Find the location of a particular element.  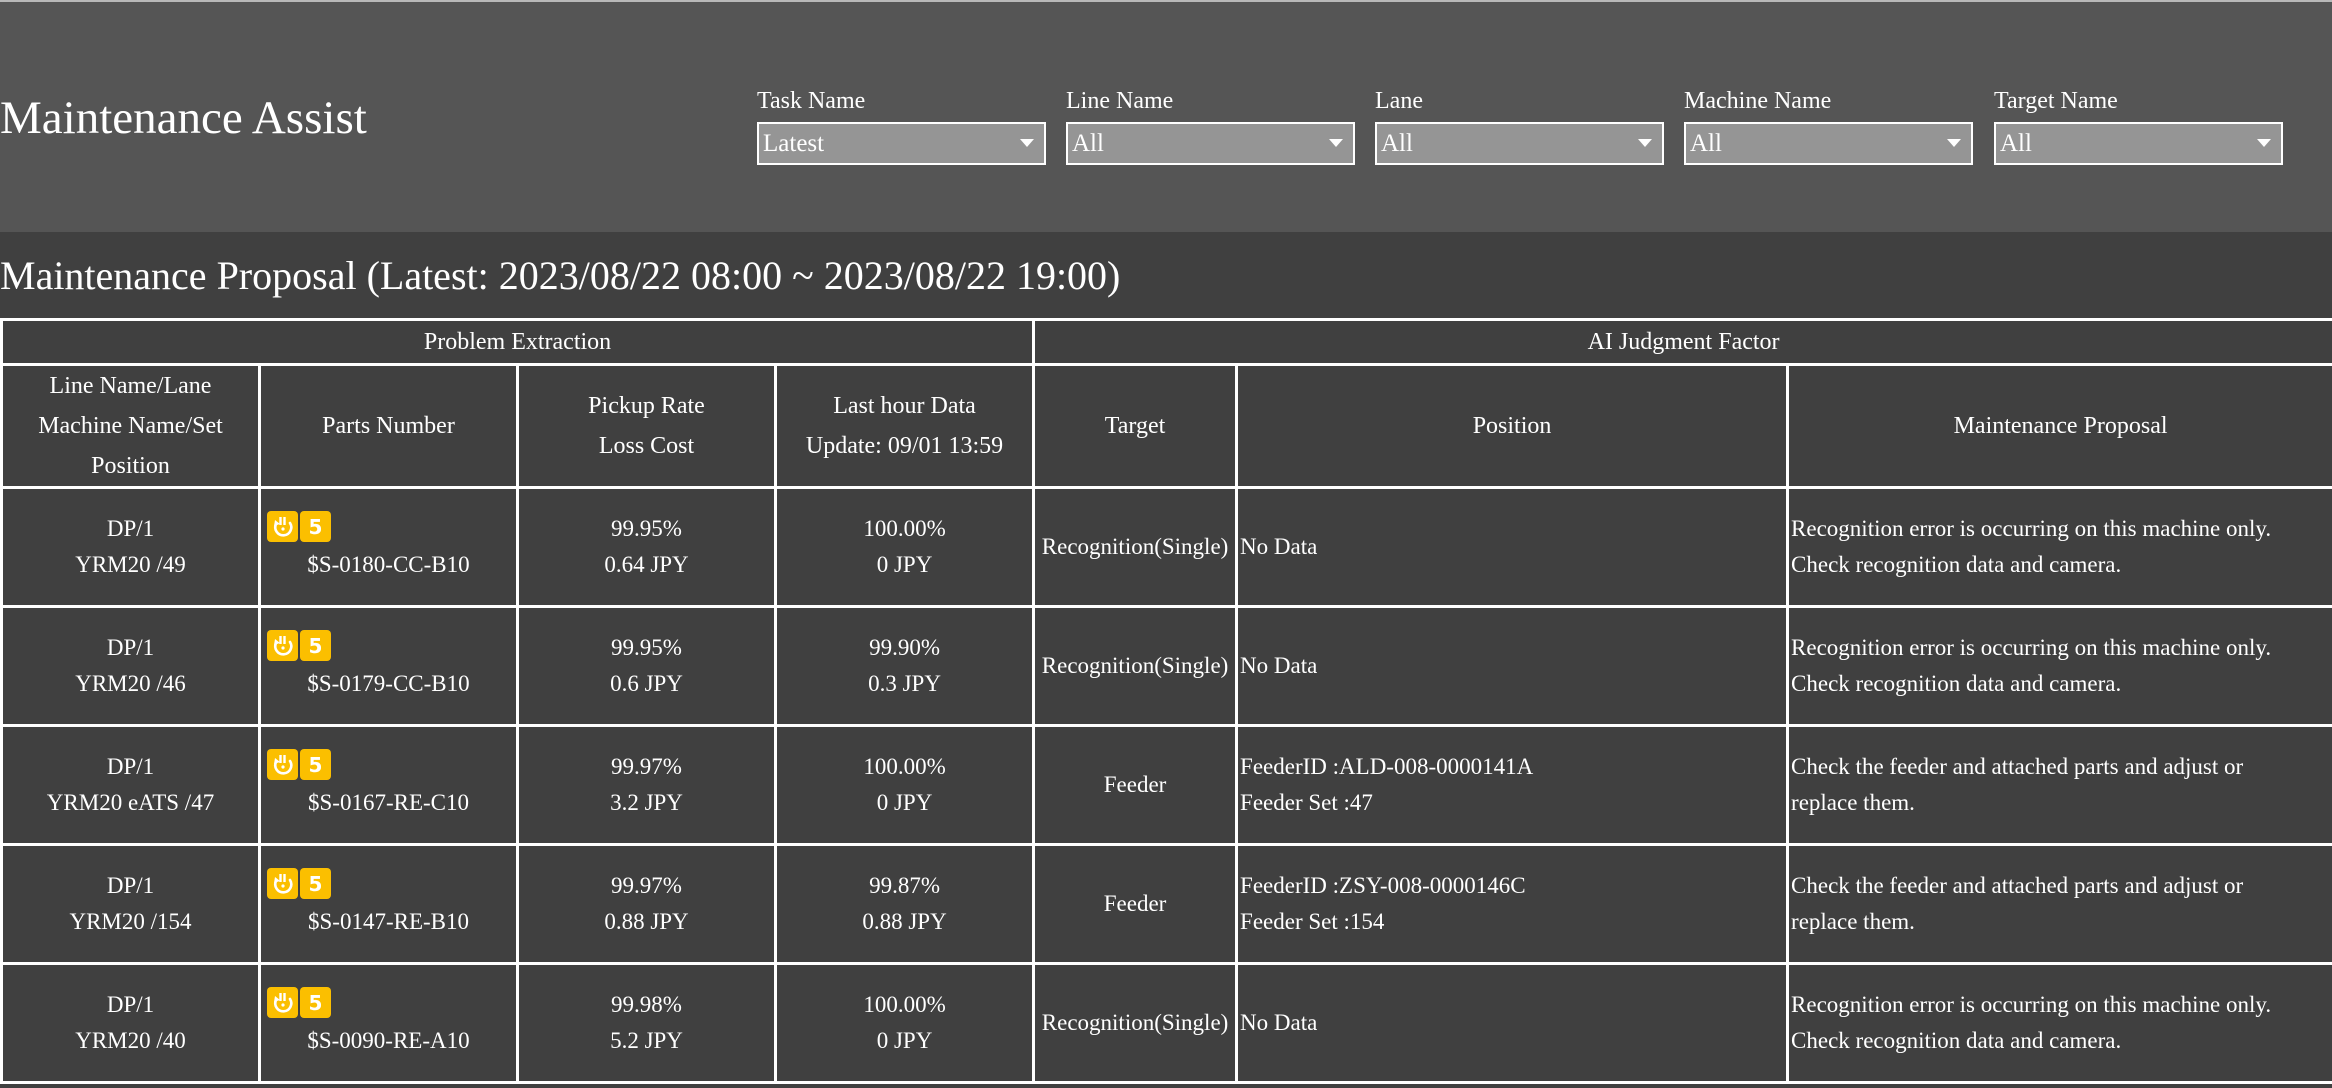

position-line: FeederID :ZSY-008-0000146C is located at coordinates (1383, 885).